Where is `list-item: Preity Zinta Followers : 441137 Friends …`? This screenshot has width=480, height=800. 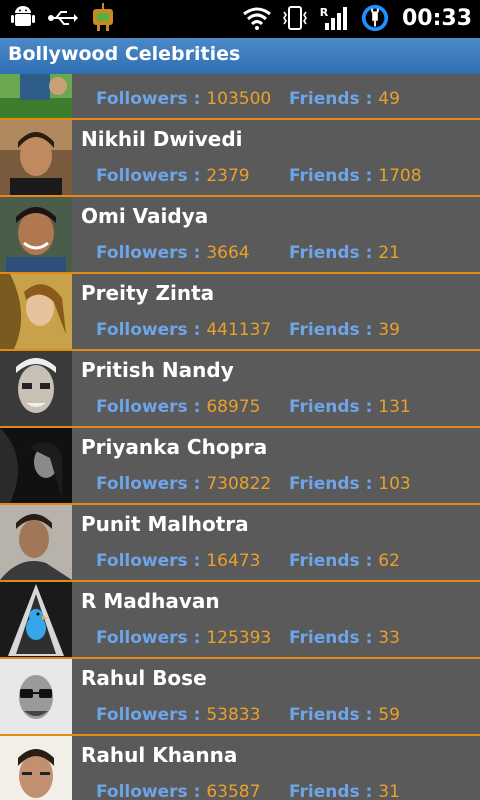
list-item: Preity Zinta Followers : 441137 Friends … is located at coordinates (240, 312).